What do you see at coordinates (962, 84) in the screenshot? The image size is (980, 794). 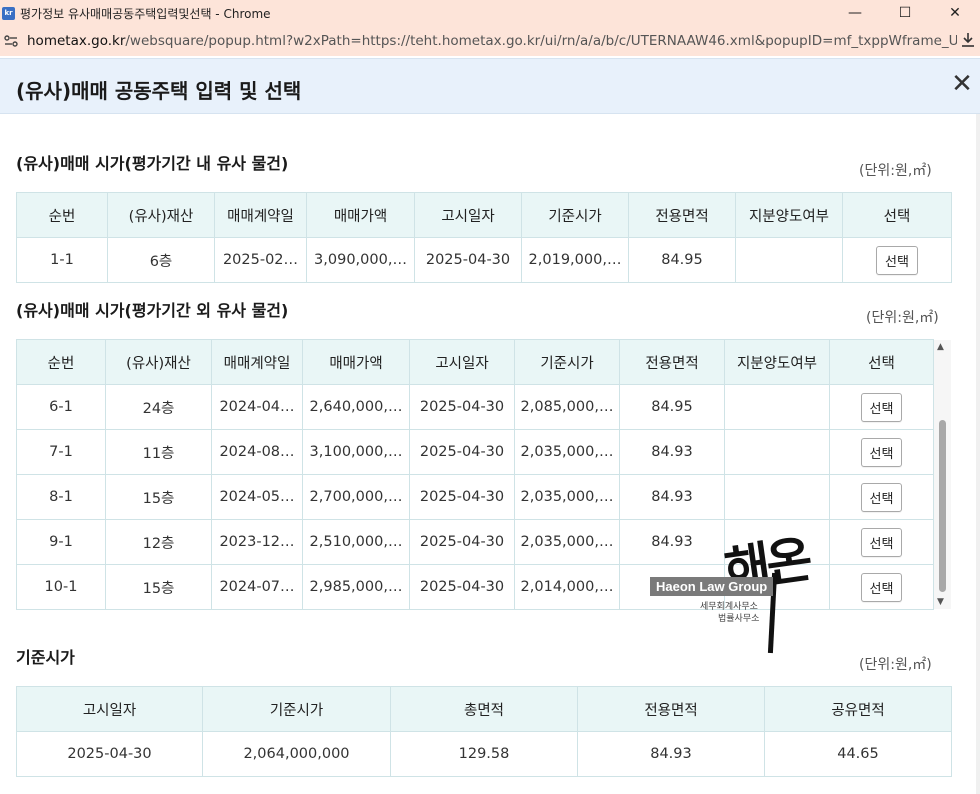 I see `close-icon: ✕` at bounding box center [962, 84].